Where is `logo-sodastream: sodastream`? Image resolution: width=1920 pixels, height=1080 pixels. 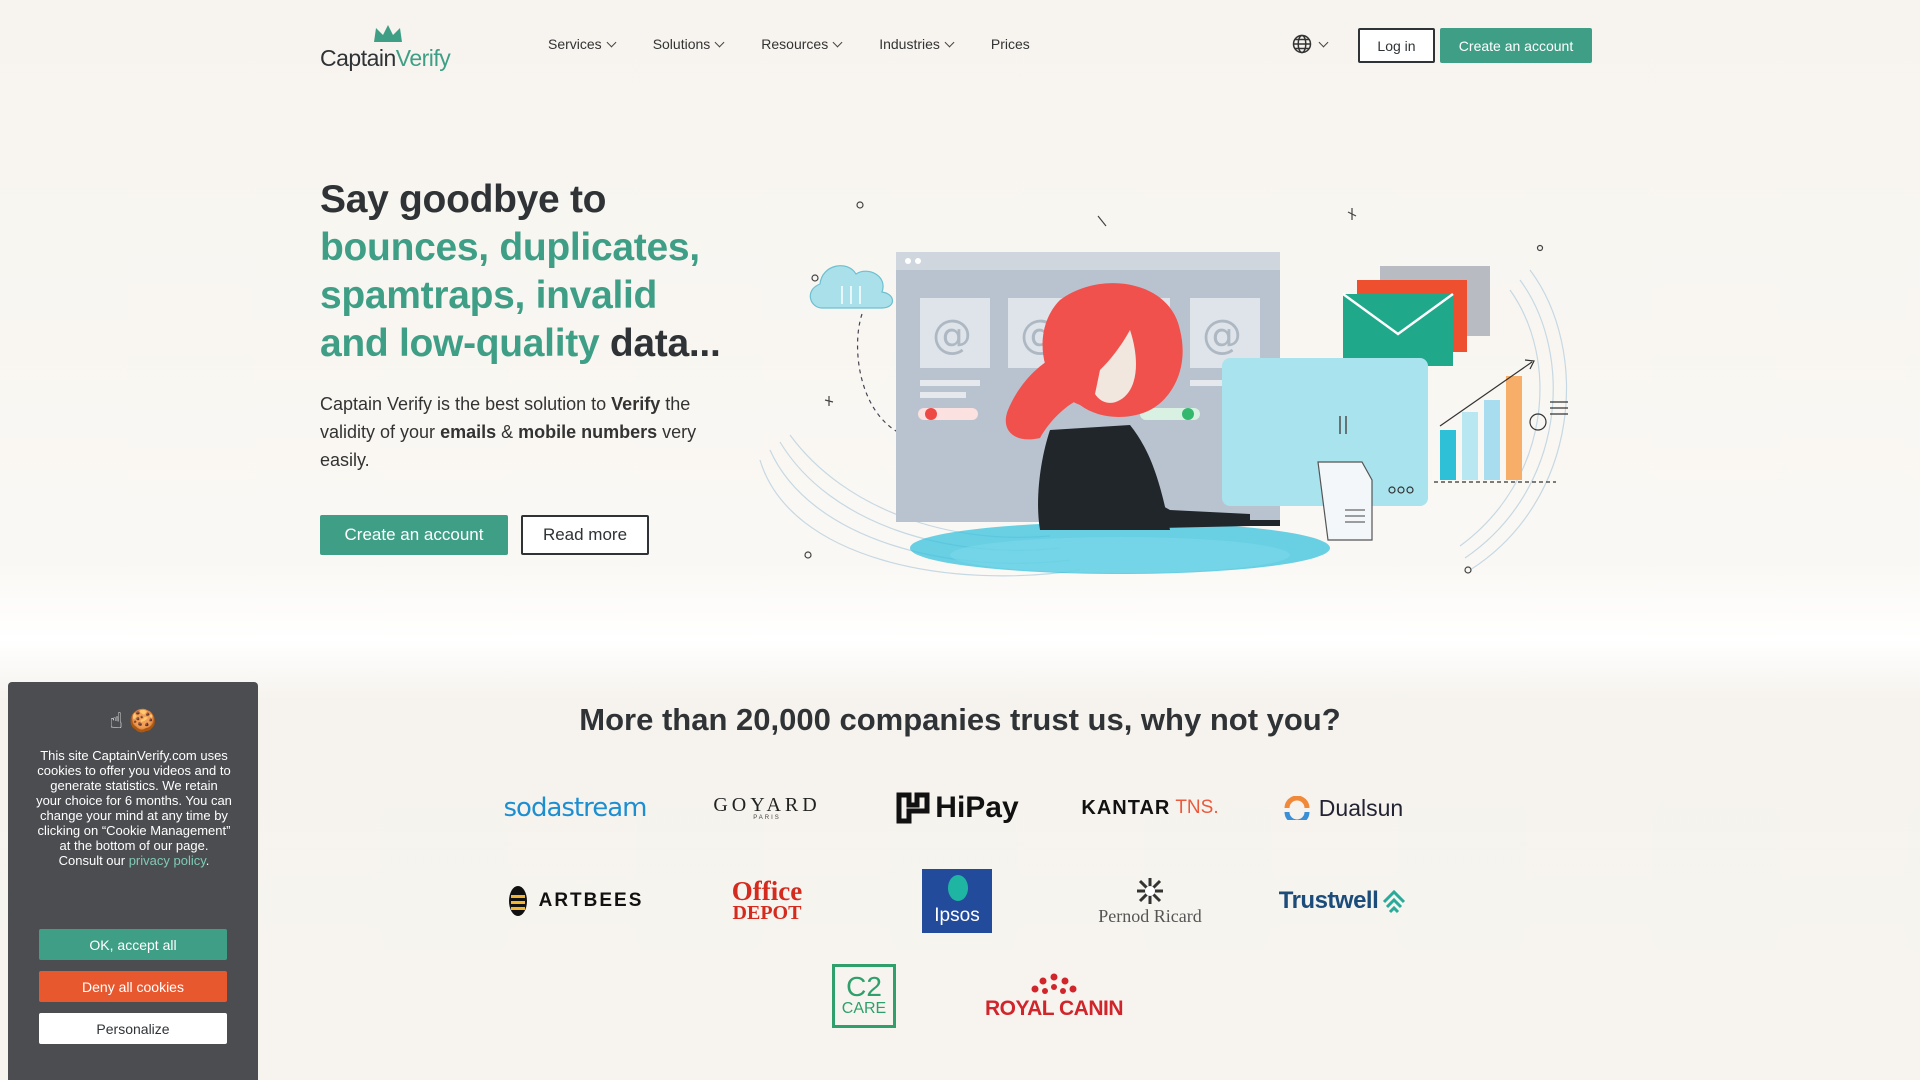 logo-sodastream: sodastream is located at coordinates (575, 808).